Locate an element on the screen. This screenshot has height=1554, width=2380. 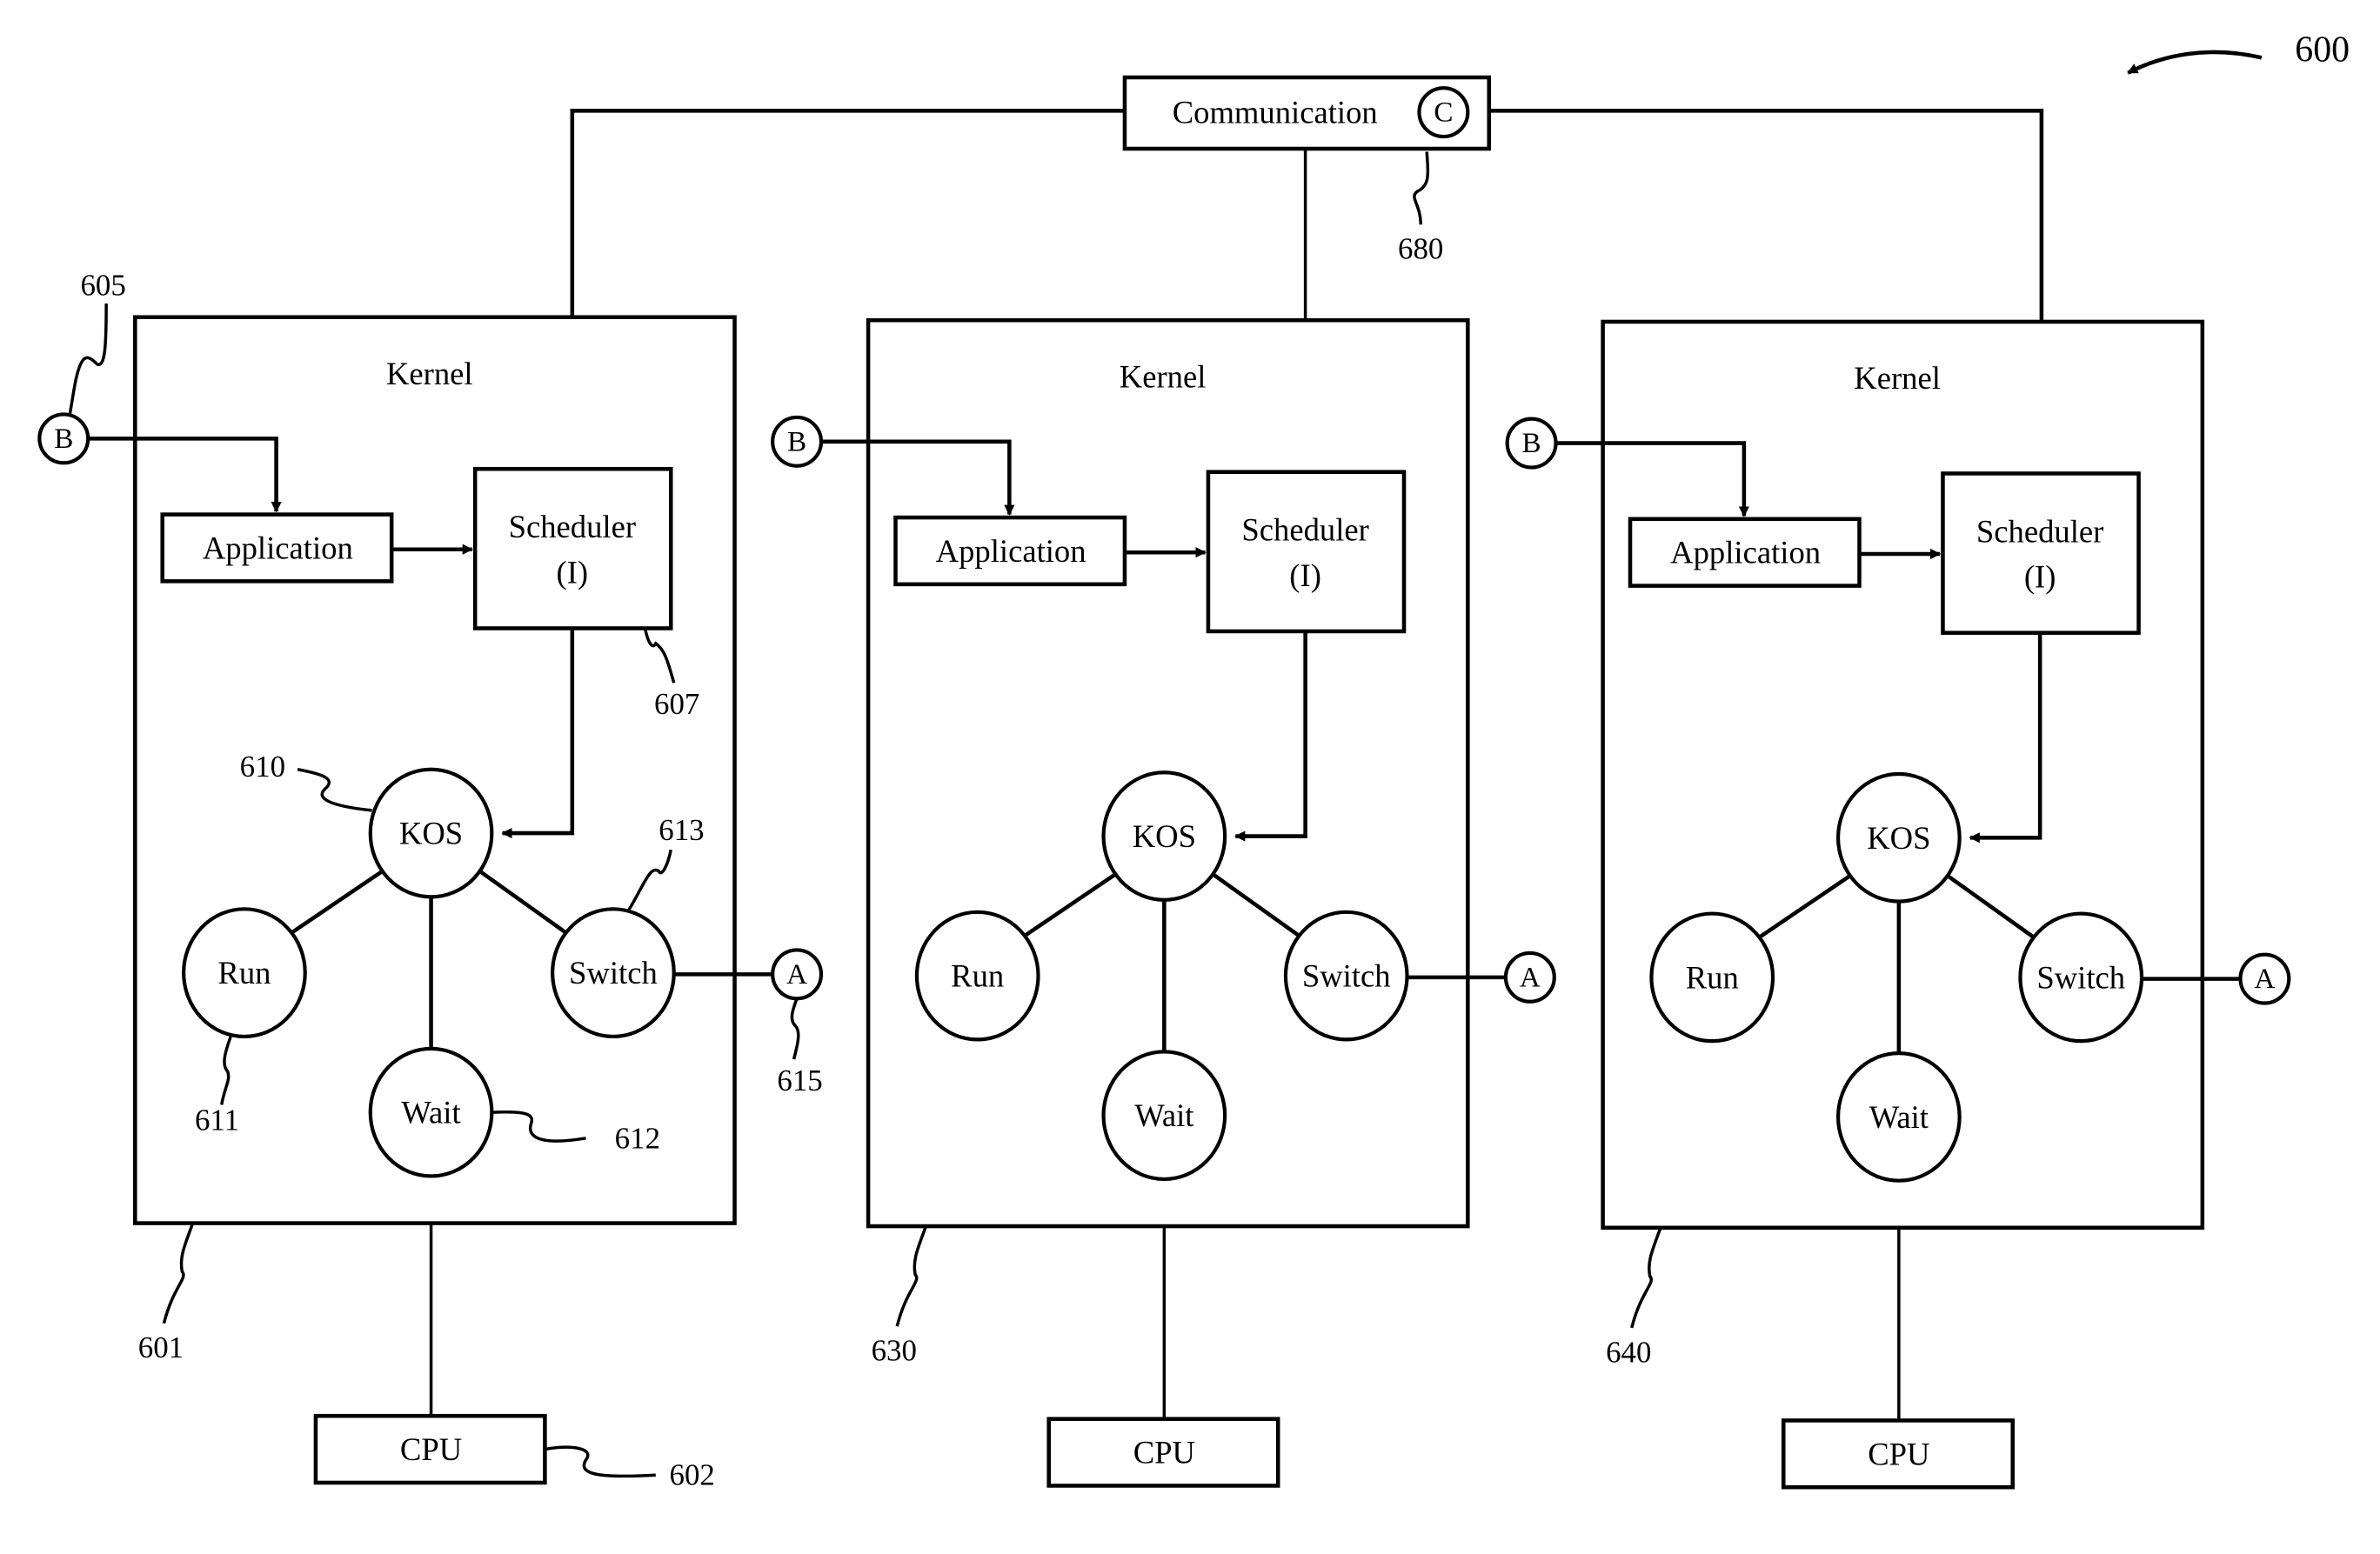
ref-602: 602 is located at coordinates (692, 1475).